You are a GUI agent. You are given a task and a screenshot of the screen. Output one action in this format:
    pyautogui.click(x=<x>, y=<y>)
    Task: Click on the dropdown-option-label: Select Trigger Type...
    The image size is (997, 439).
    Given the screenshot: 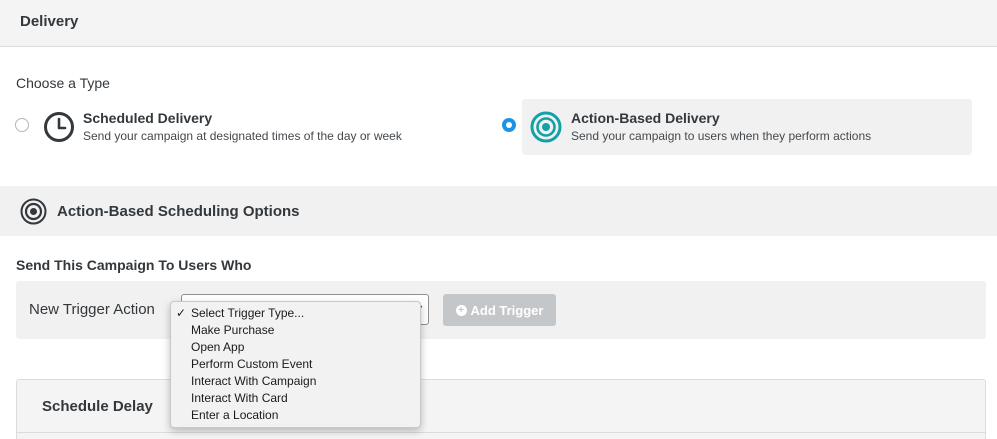 What is the action you would take?
    pyautogui.click(x=248, y=313)
    